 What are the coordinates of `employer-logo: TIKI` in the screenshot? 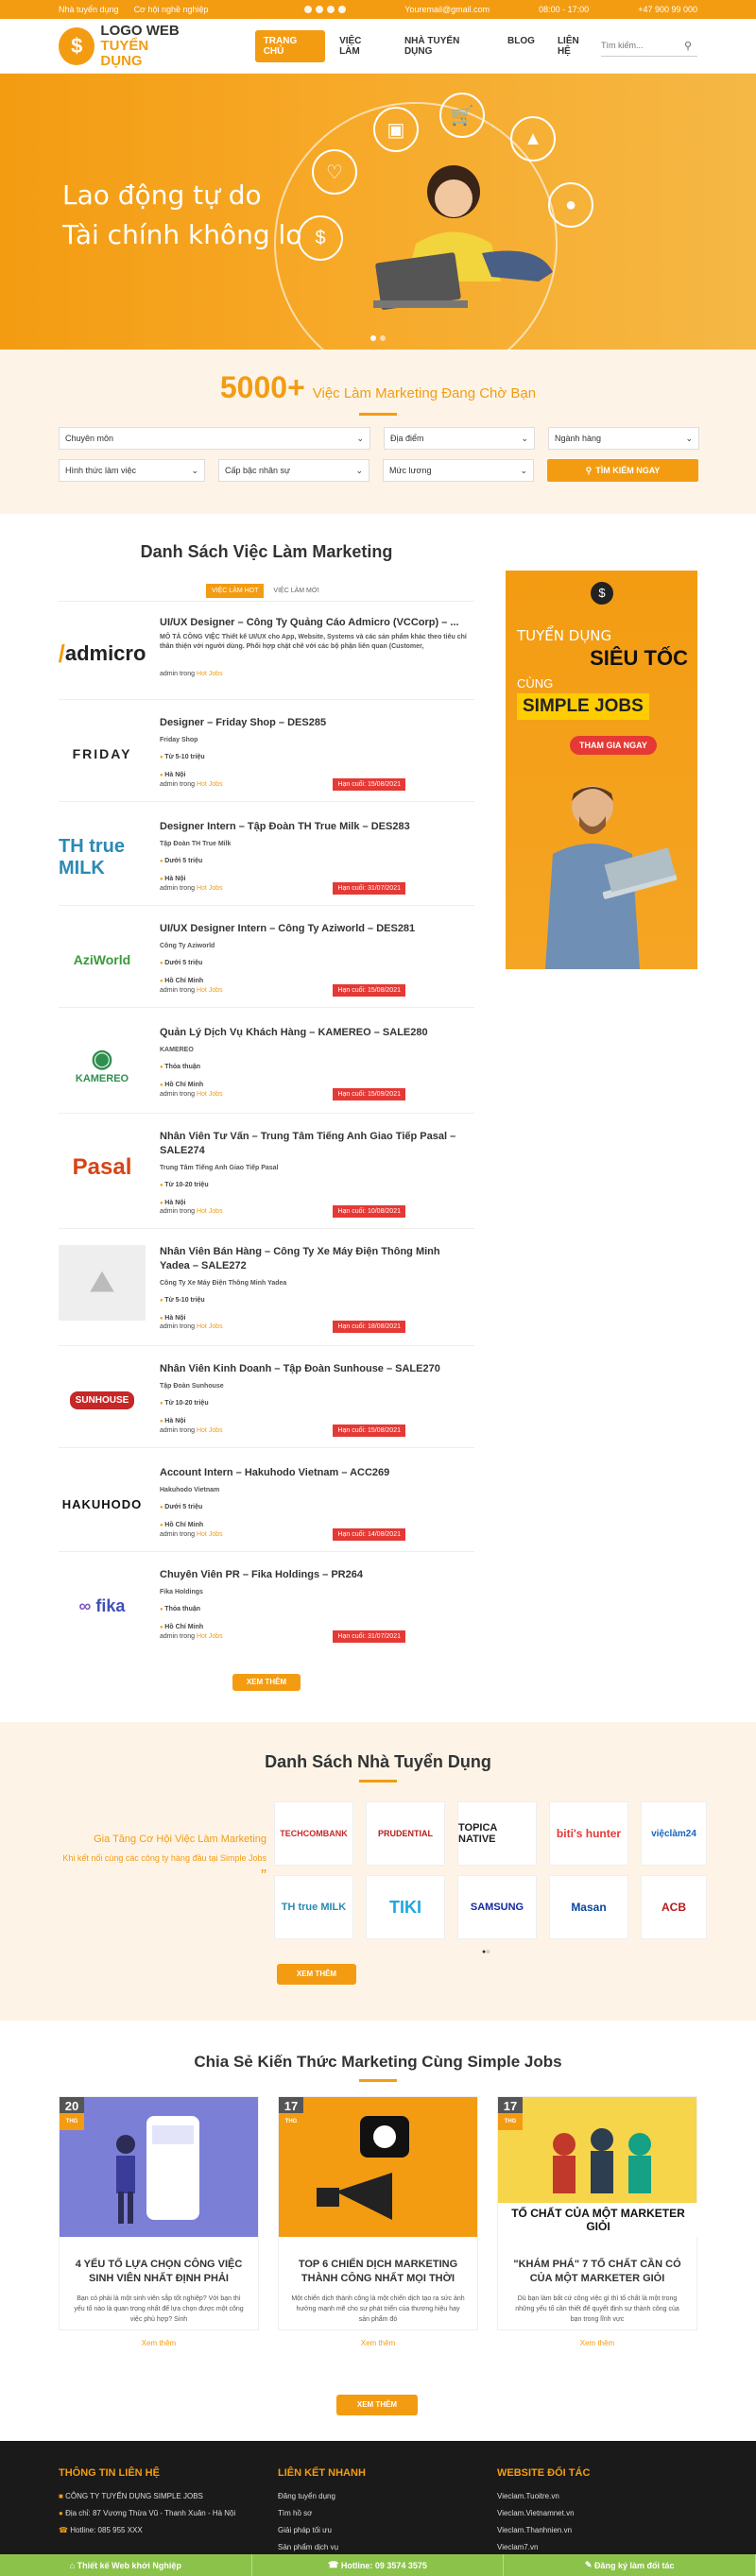 It's located at (405, 1907).